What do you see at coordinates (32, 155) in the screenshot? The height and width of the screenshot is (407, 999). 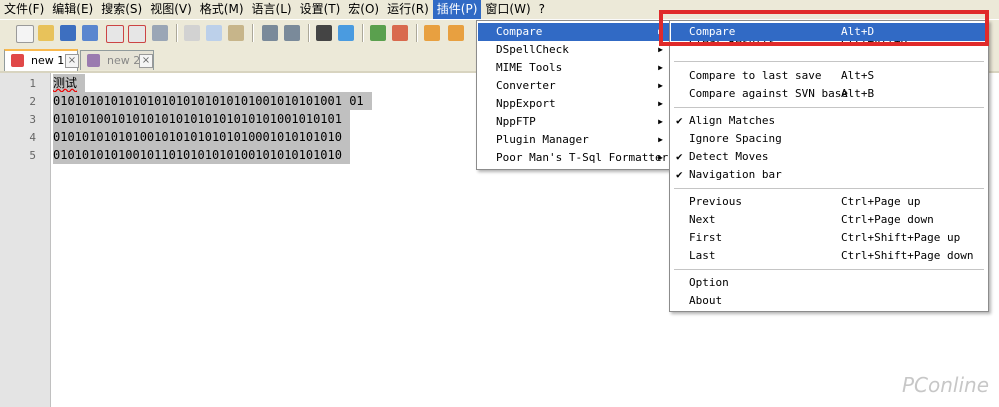 I see `line-number: 5` at bounding box center [32, 155].